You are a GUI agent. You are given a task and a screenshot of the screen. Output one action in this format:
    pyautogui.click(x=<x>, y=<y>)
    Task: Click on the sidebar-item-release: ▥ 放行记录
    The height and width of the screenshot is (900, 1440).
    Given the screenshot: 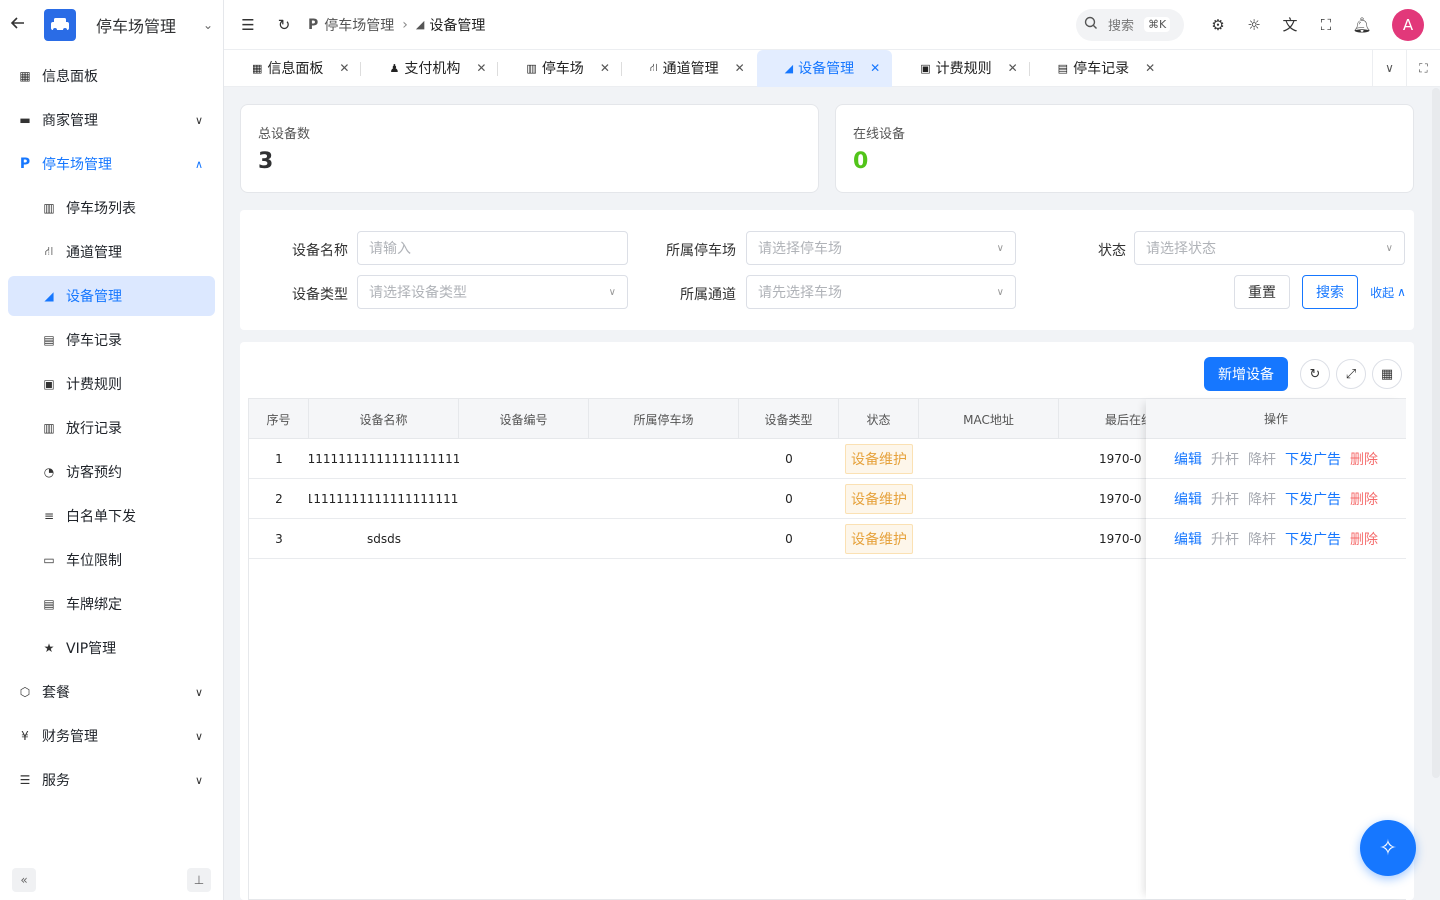 What is the action you would take?
    pyautogui.click(x=111, y=428)
    